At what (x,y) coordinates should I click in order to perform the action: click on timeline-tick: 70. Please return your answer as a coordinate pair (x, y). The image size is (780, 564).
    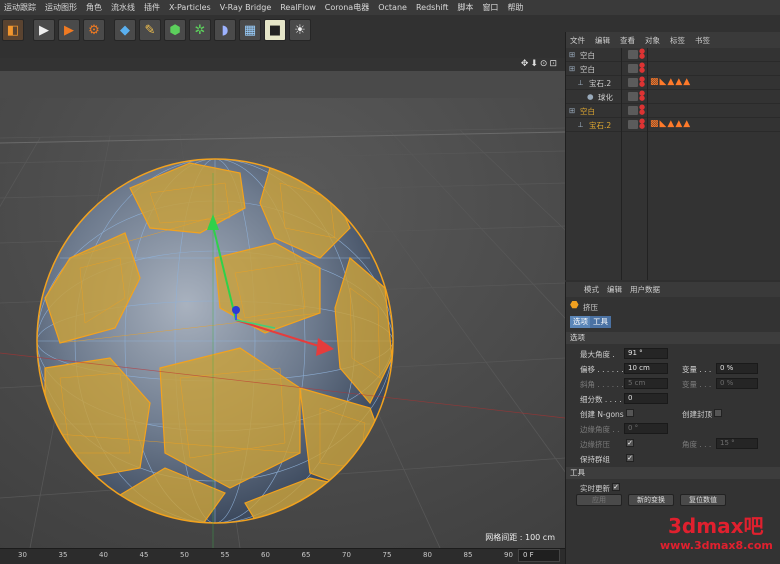
    Looking at the image, I should click on (346, 555).